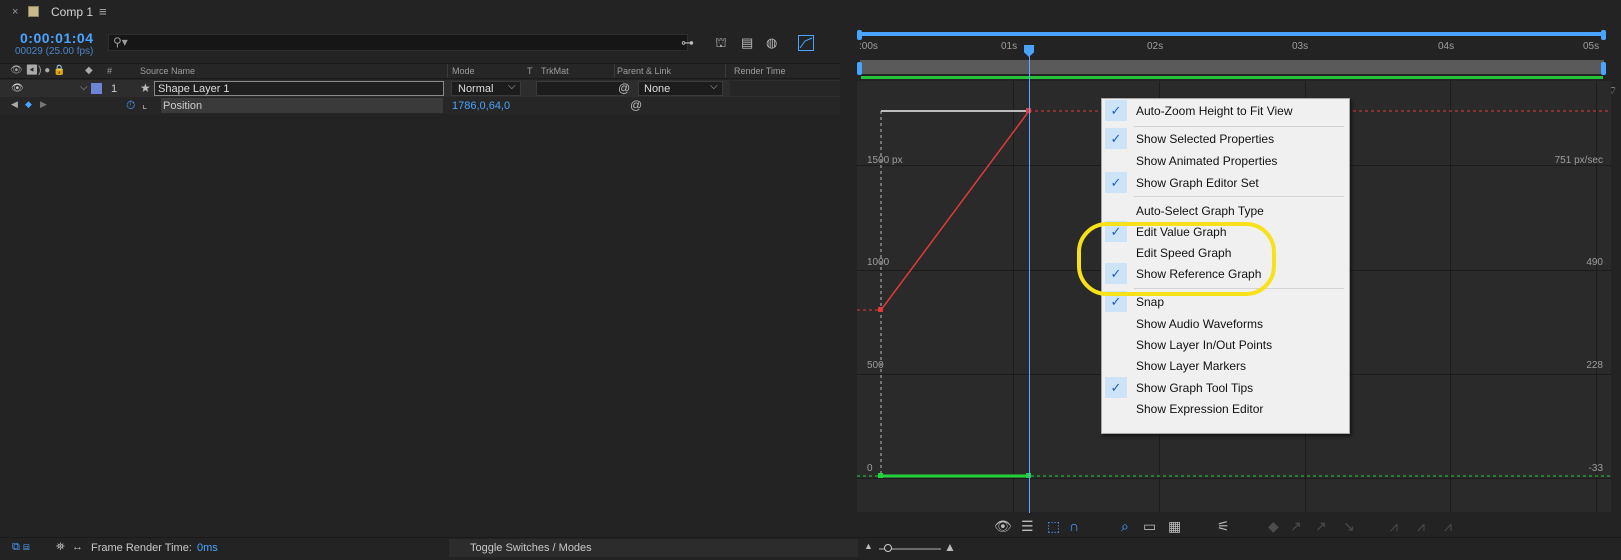 The height and width of the screenshot is (560, 1621). What do you see at coordinates (1223, 526) in the screenshot?
I see `edit-keyframe-icon: ⚟` at bounding box center [1223, 526].